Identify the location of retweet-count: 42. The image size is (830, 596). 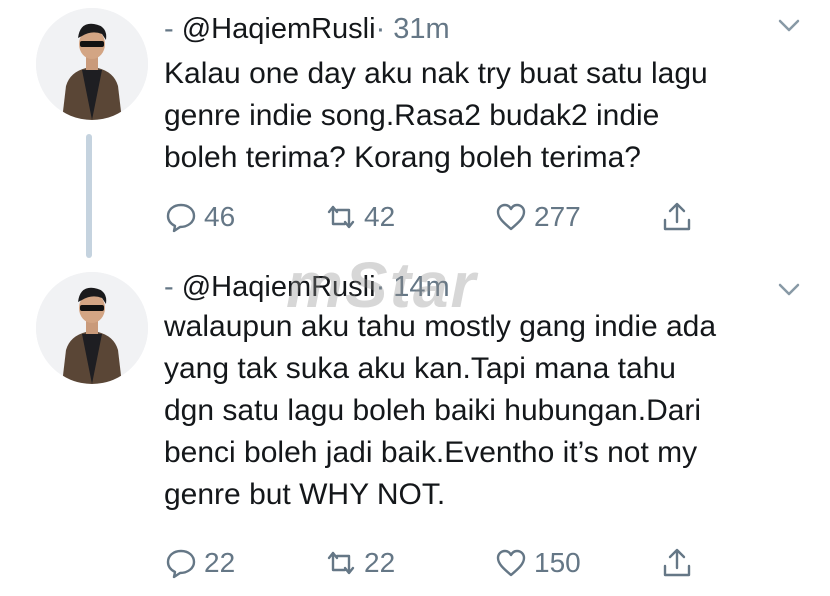
(380, 216).